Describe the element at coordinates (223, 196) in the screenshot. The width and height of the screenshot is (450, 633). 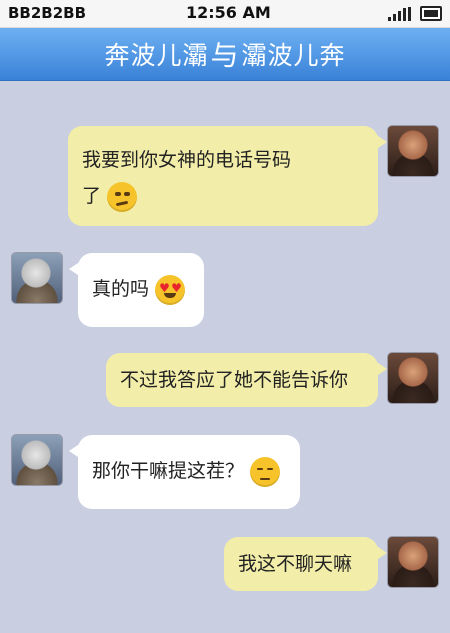
I see `message-text-line2: 了` at that location.